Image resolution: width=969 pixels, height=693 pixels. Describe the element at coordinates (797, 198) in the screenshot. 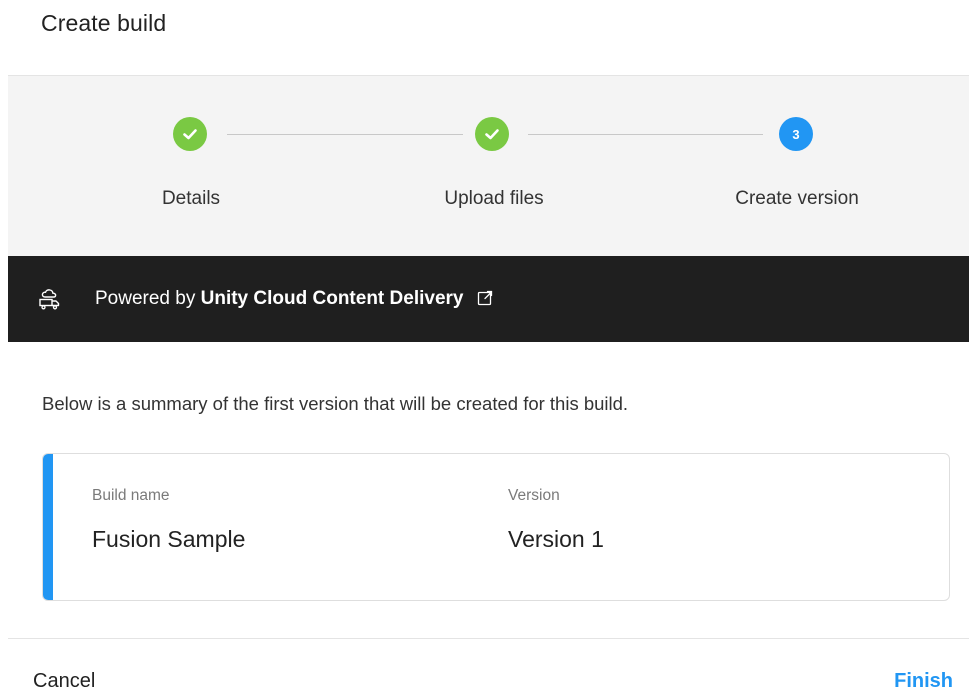

I see `step-label-create-version: Create version` at that location.